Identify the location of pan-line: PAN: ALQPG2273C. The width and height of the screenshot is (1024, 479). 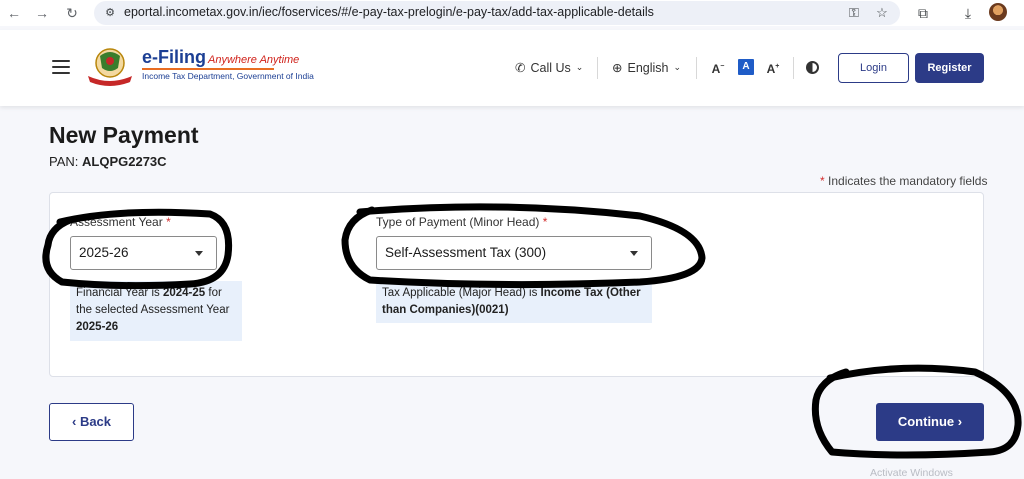
(108, 161).